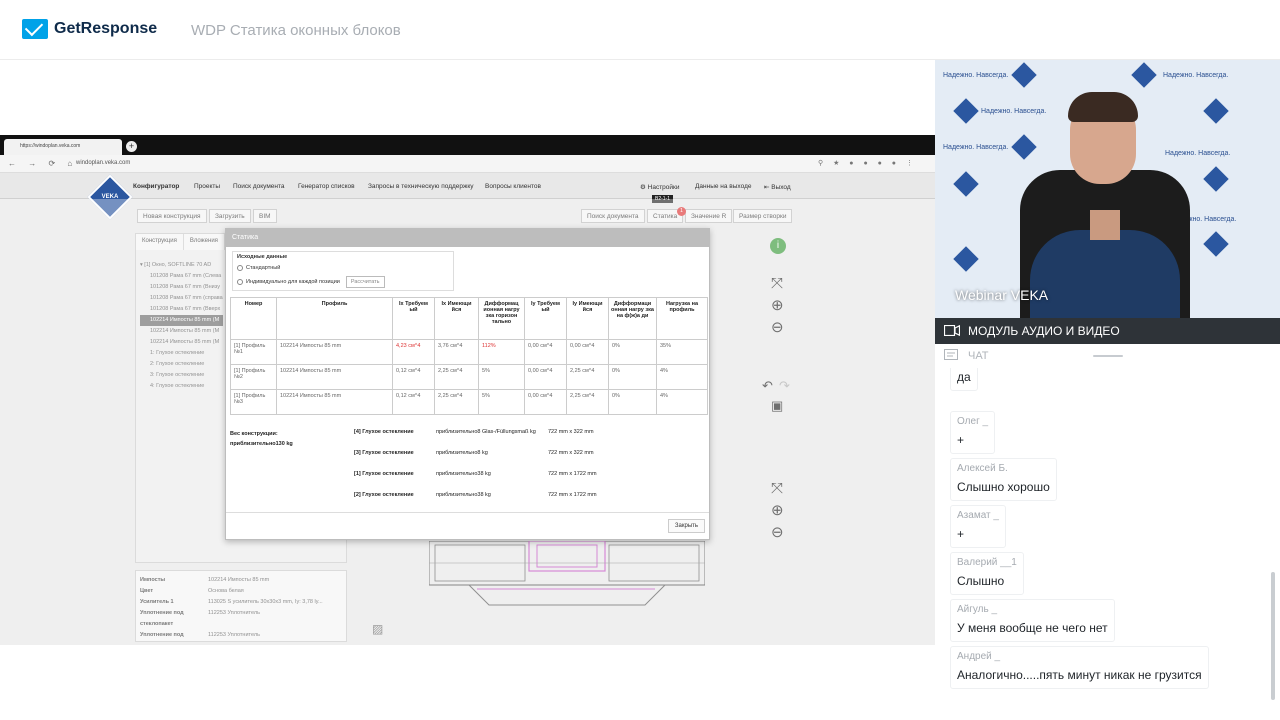 Image resolution: width=1280 pixels, height=720 pixels. I want to click on chat-message: да, so click(964, 379).